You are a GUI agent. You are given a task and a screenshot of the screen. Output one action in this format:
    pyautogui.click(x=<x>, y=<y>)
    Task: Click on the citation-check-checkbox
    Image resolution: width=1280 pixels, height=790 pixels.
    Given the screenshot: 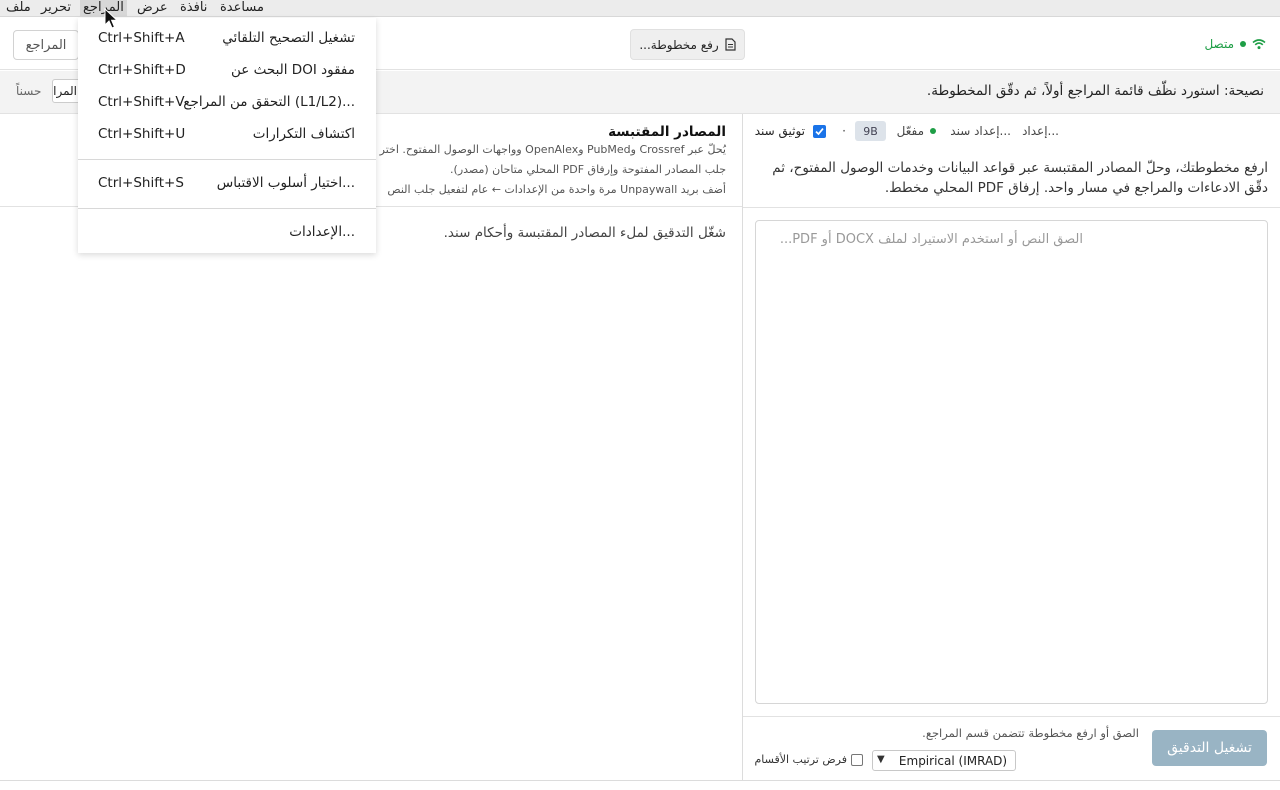 What is the action you would take?
    pyautogui.click(x=819, y=131)
    